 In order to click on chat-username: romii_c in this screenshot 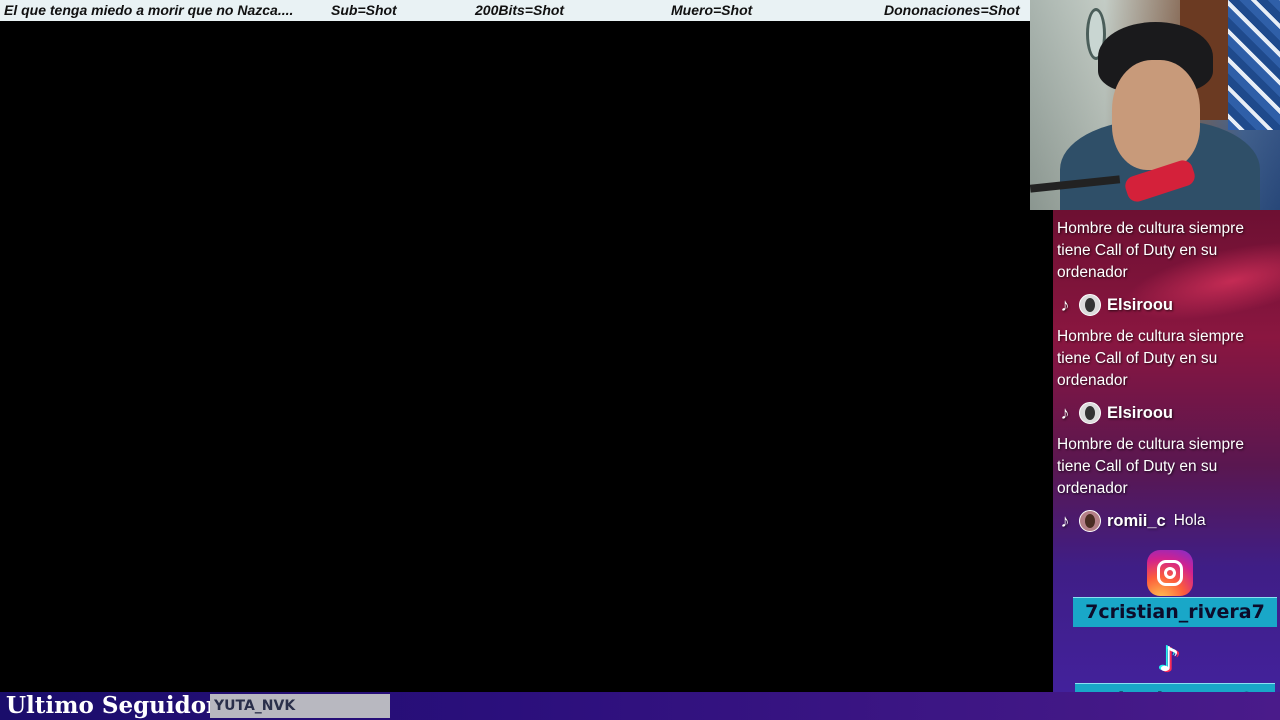, I will do `click(1136, 520)`.